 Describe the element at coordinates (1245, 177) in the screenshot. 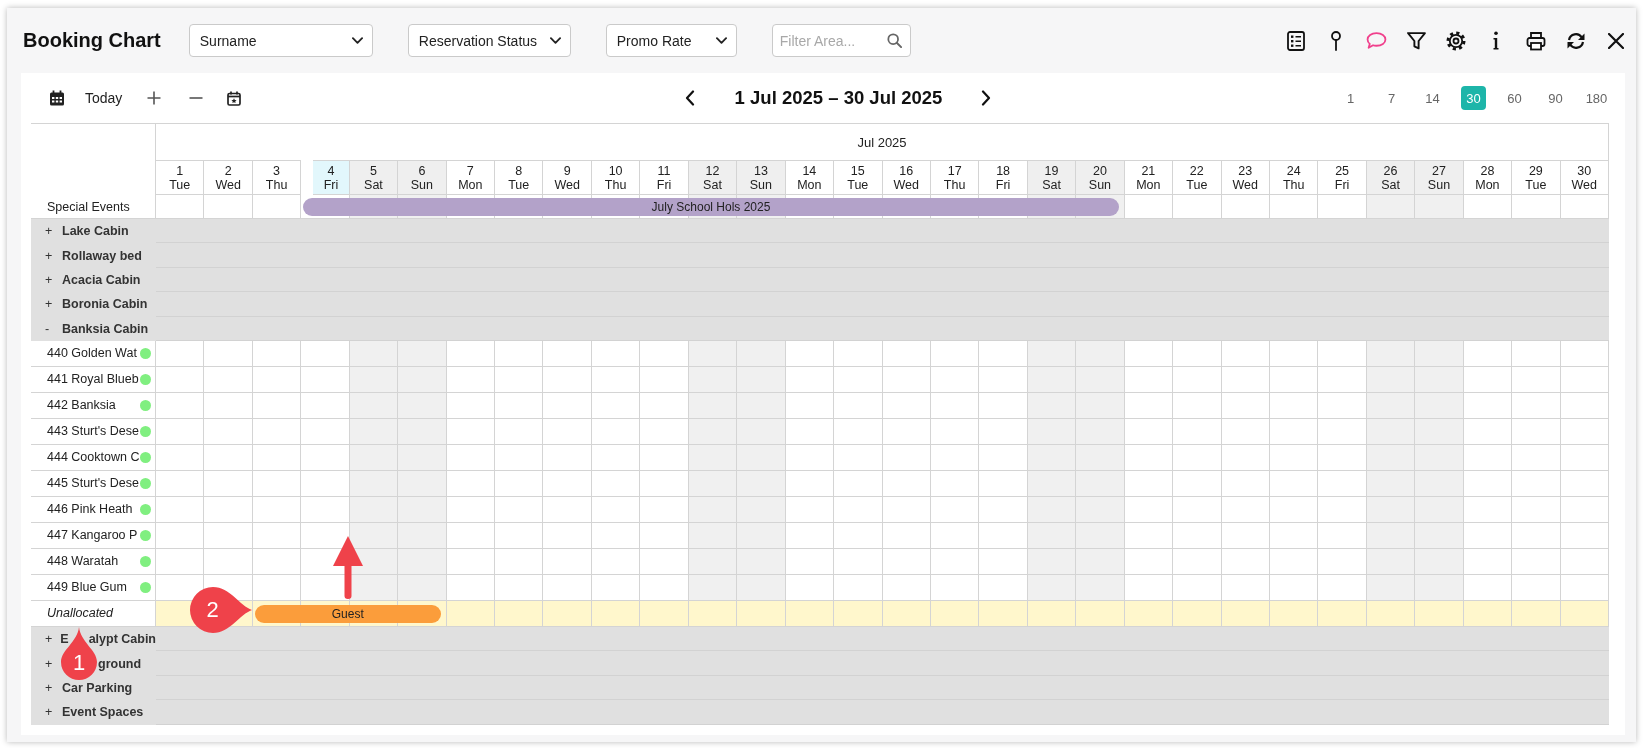

I see `day-header: 23 Wed` at that location.